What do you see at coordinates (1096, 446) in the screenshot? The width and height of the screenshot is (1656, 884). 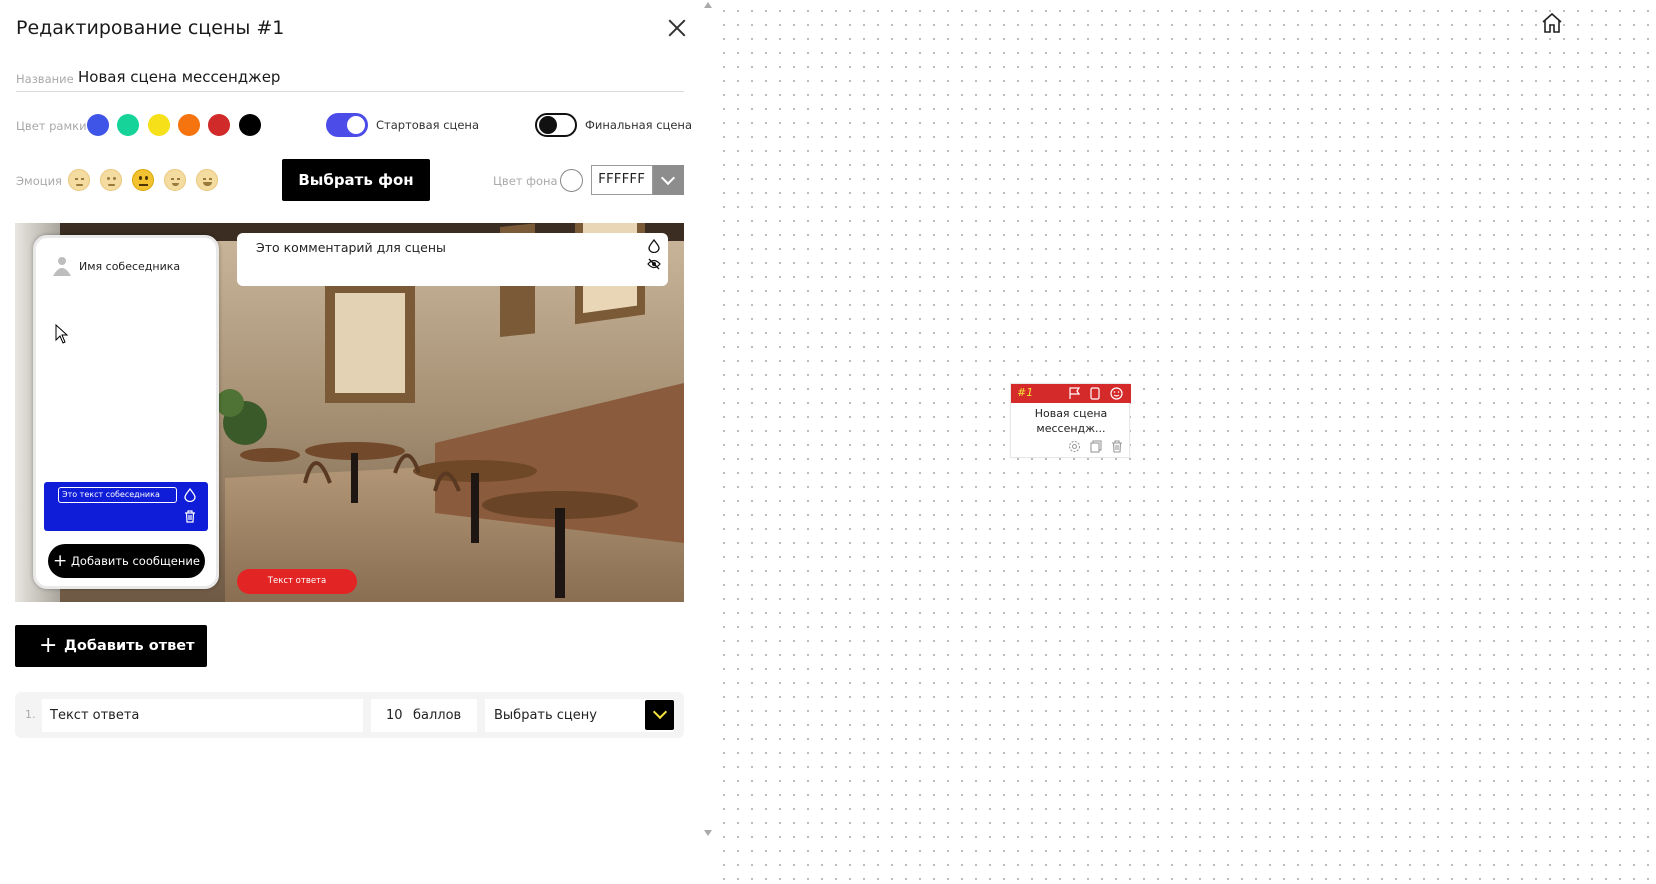 I see `copy-icon` at bounding box center [1096, 446].